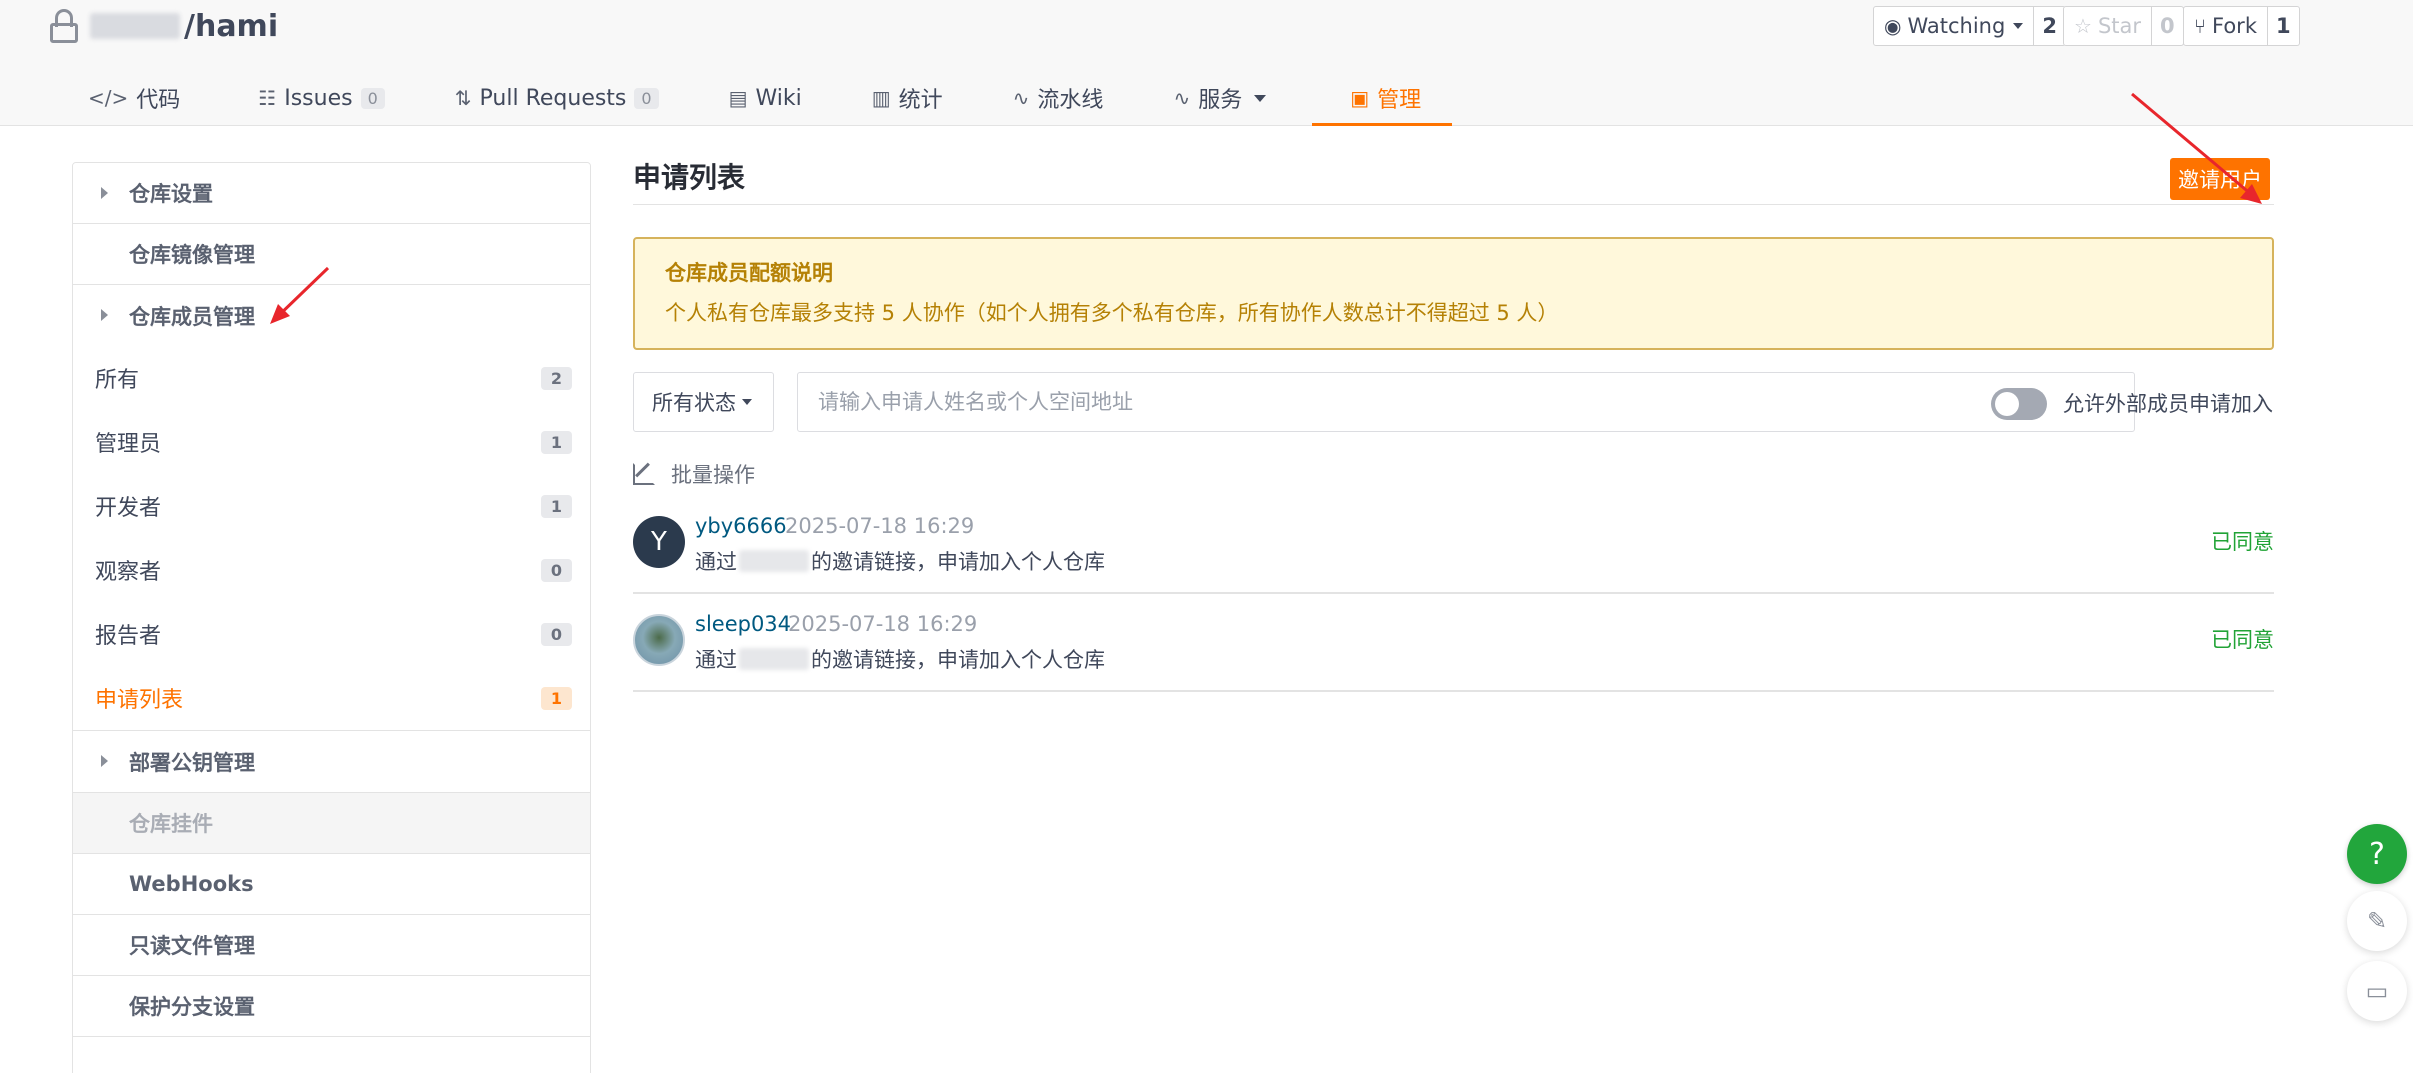 The height and width of the screenshot is (1073, 2413). Describe the element at coordinates (331, 762) in the screenshot. I see `sidebar-group-deploy-keys: 部署公钥管理` at that location.